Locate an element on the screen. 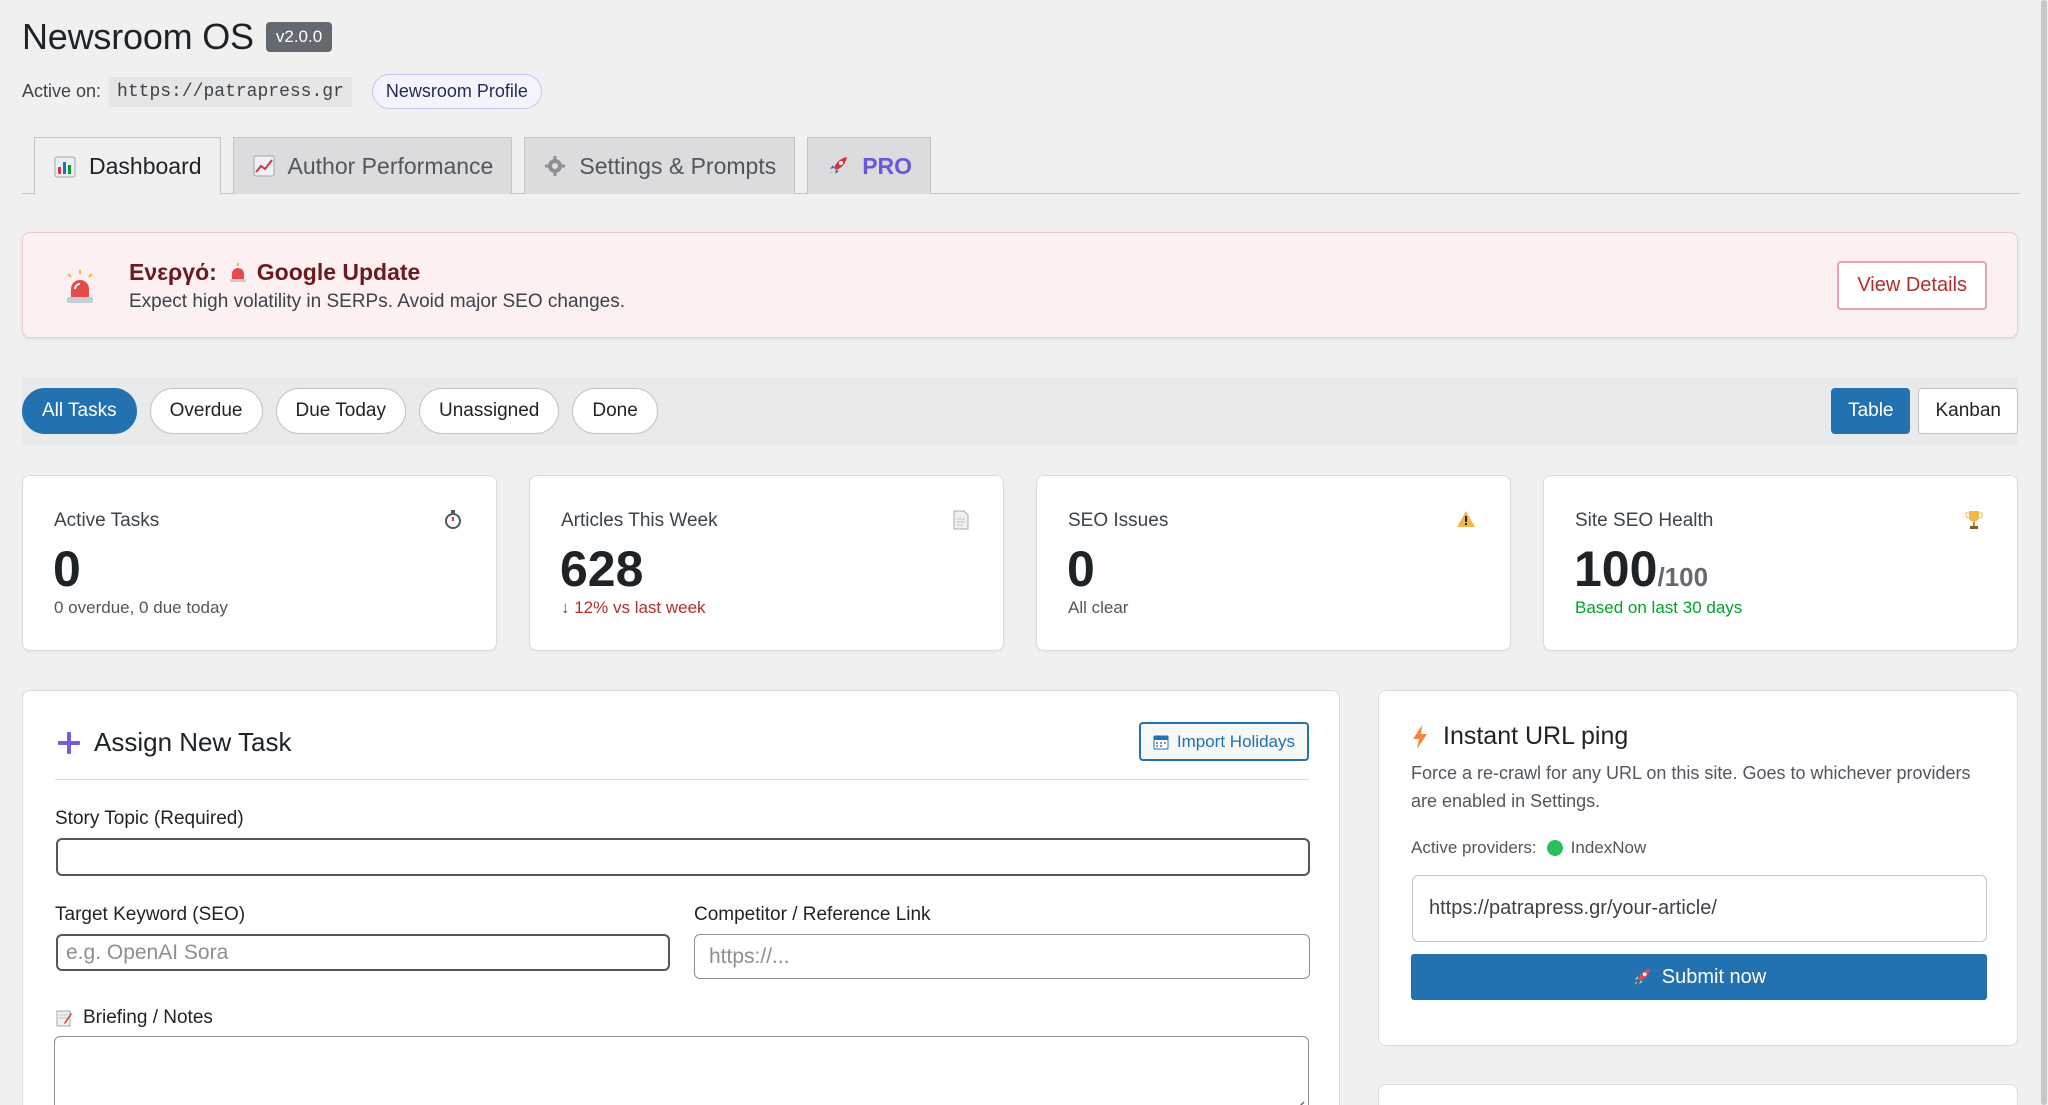 Image resolution: width=2048 pixels, height=1105 pixels. stat-number: 628 is located at coordinates (602, 569).